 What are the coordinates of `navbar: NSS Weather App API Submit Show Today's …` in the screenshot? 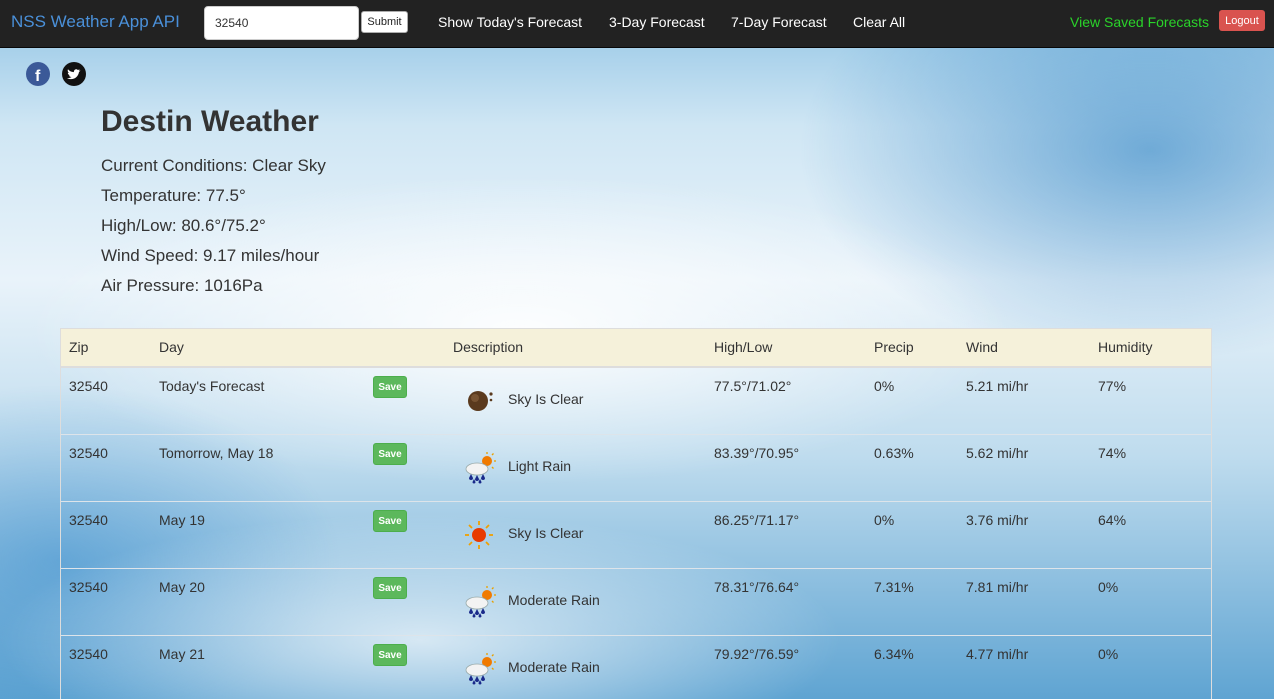 It's located at (637, 24).